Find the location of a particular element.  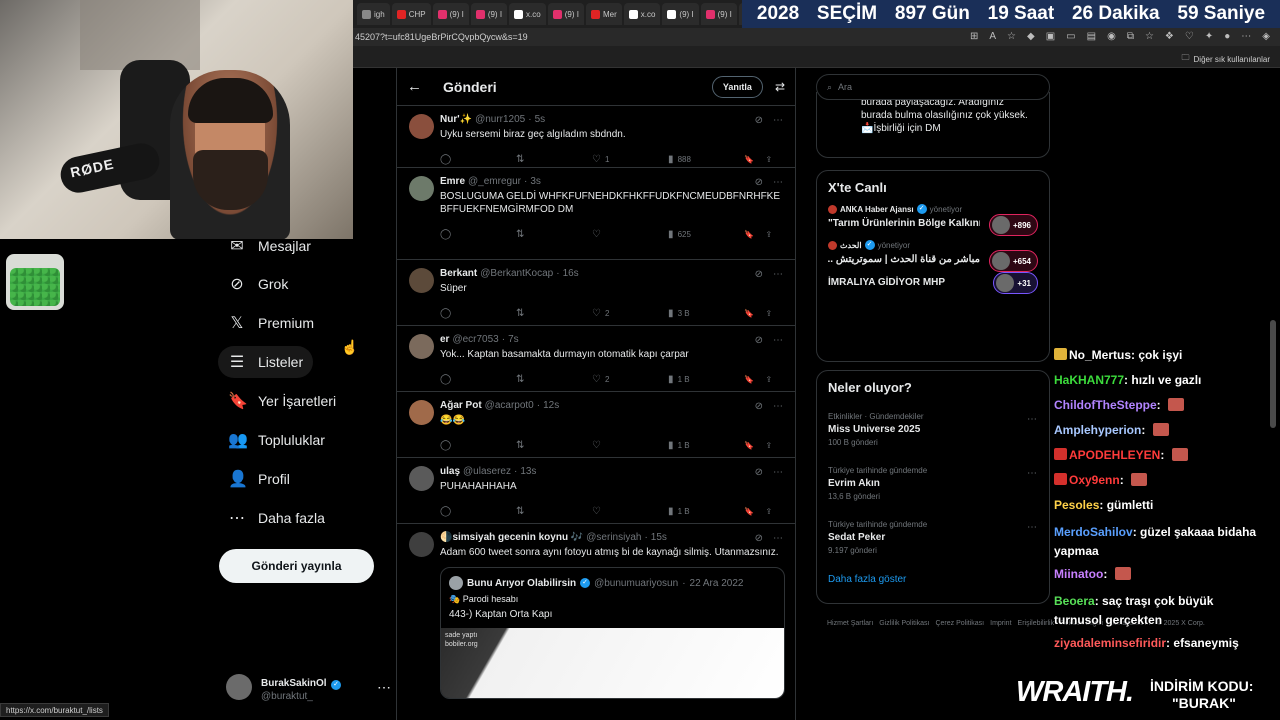

browser-tab: igh is located at coordinates (373, 14).